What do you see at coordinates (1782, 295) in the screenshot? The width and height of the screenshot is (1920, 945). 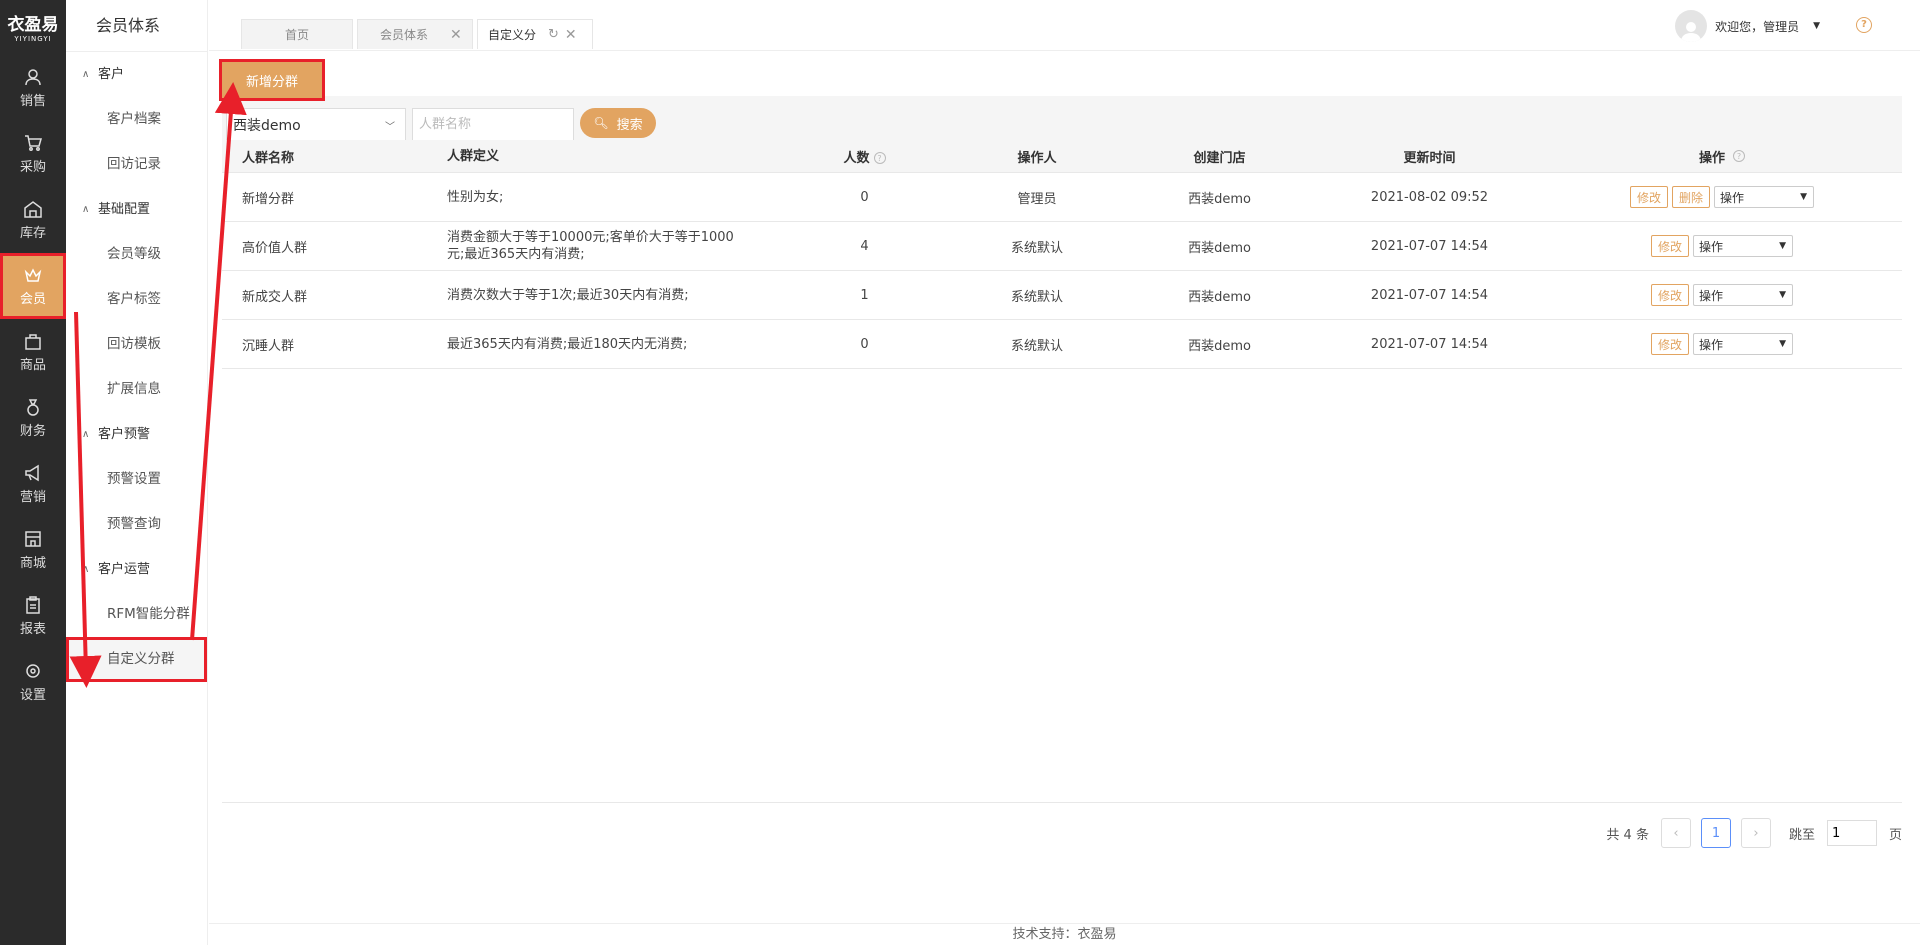 I see `chevron-down-icon: ▼` at bounding box center [1782, 295].